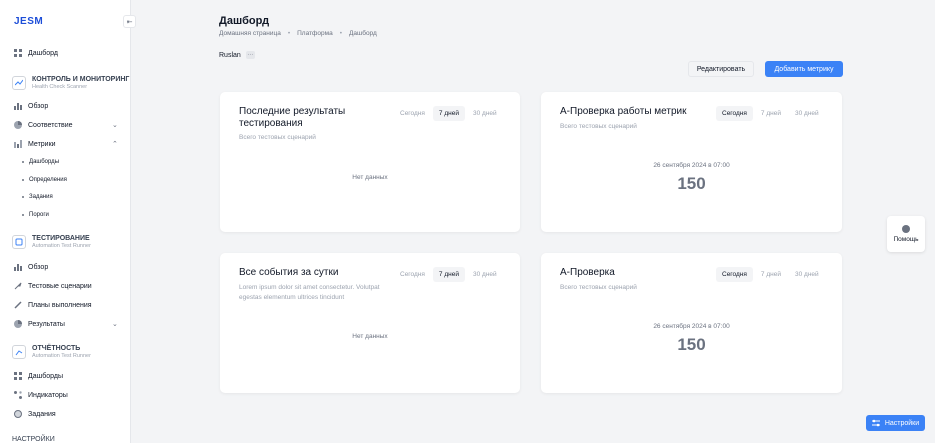 This screenshot has width=935, height=443. Describe the element at coordinates (48, 180) in the screenshot. I see `sidebar-subitem-label: Определения` at that location.